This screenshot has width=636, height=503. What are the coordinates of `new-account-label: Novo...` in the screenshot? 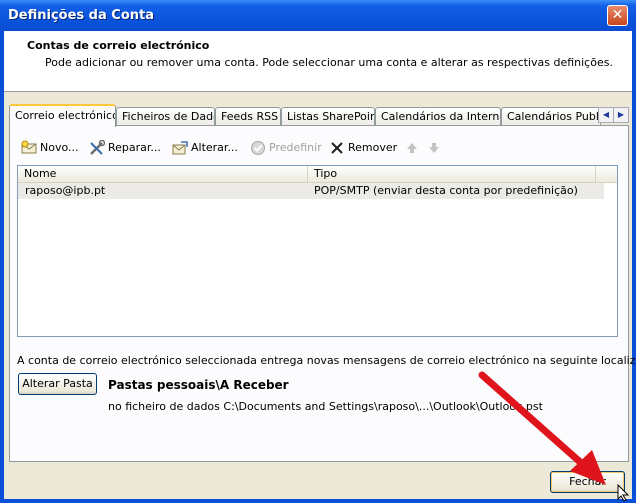 It's located at (59, 147).